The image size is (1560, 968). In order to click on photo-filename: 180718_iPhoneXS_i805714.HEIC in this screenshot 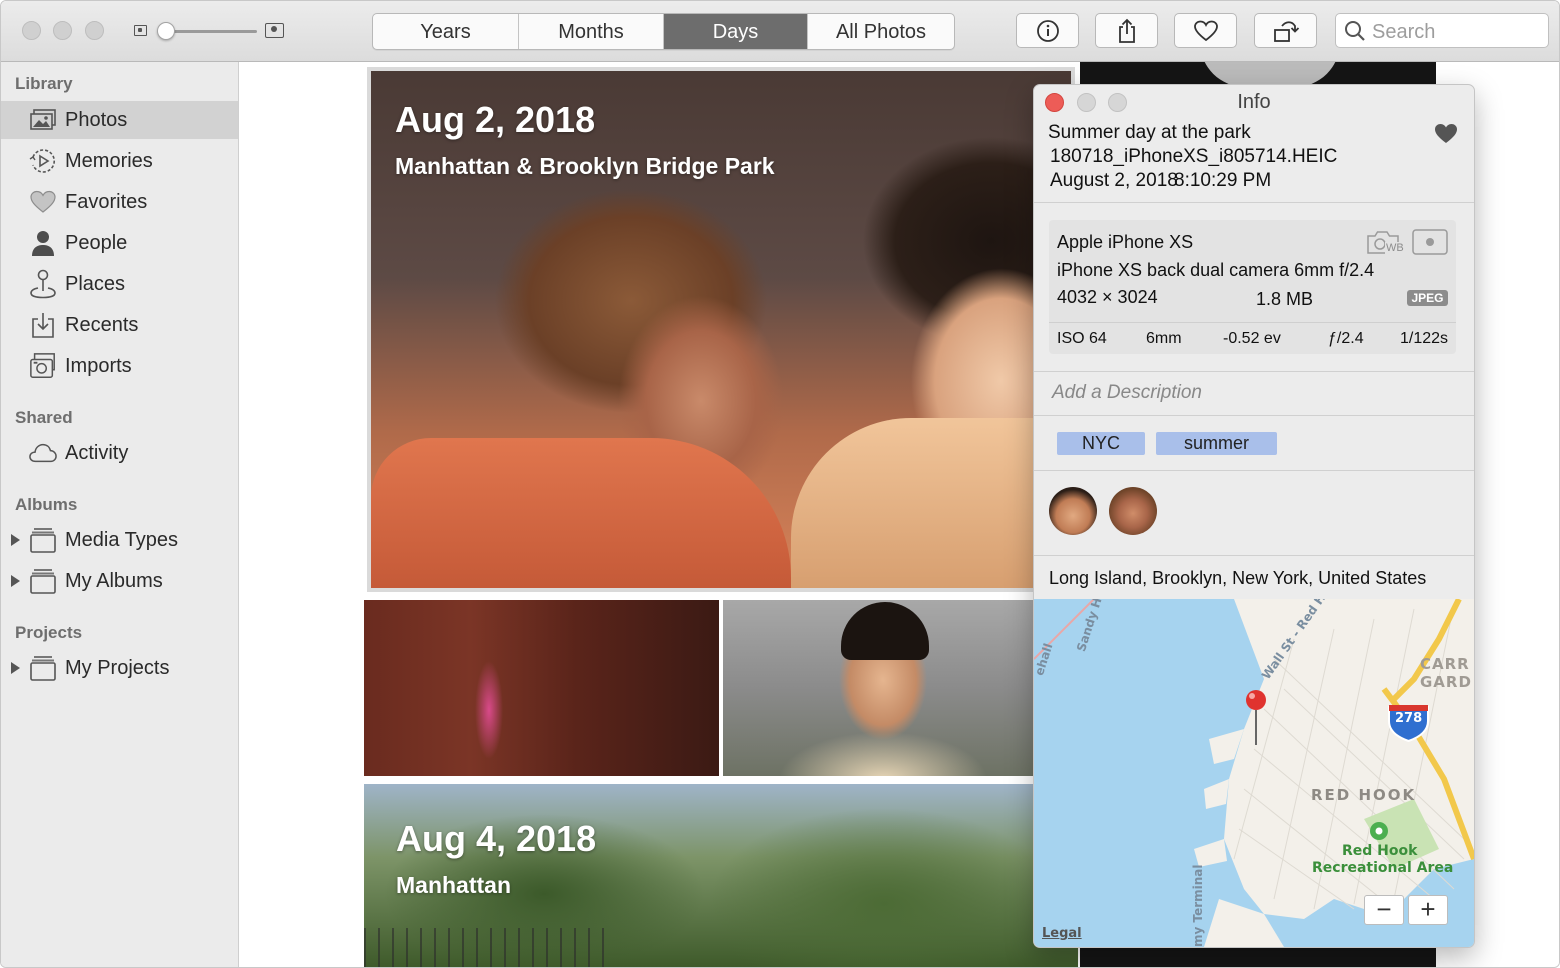, I will do `click(1194, 156)`.